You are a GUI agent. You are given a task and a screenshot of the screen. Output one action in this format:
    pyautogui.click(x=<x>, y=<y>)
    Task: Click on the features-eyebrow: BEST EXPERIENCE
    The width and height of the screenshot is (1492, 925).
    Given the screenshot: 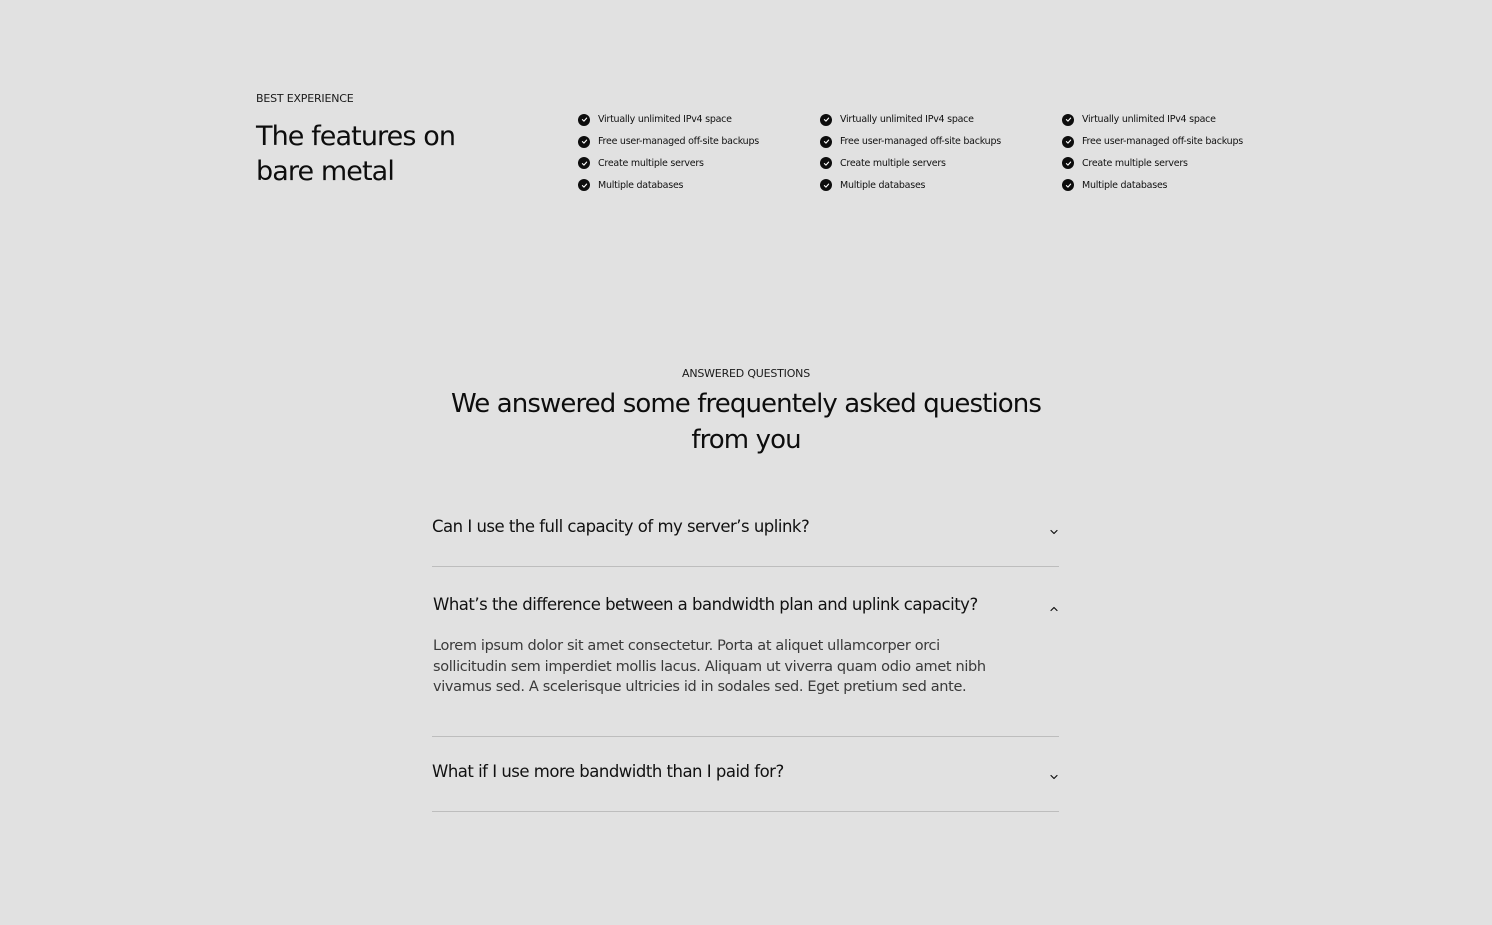 What is the action you would take?
    pyautogui.click(x=305, y=98)
    